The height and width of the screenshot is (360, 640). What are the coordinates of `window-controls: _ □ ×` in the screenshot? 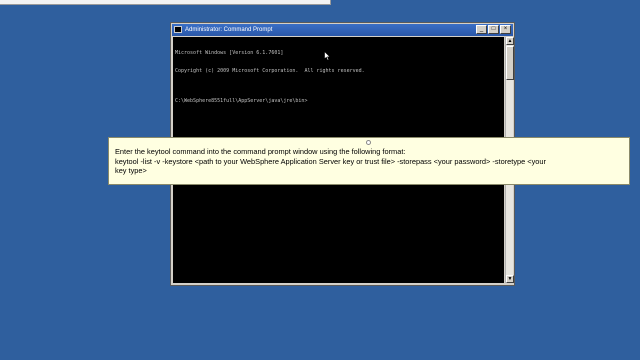 It's located at (493, 29).